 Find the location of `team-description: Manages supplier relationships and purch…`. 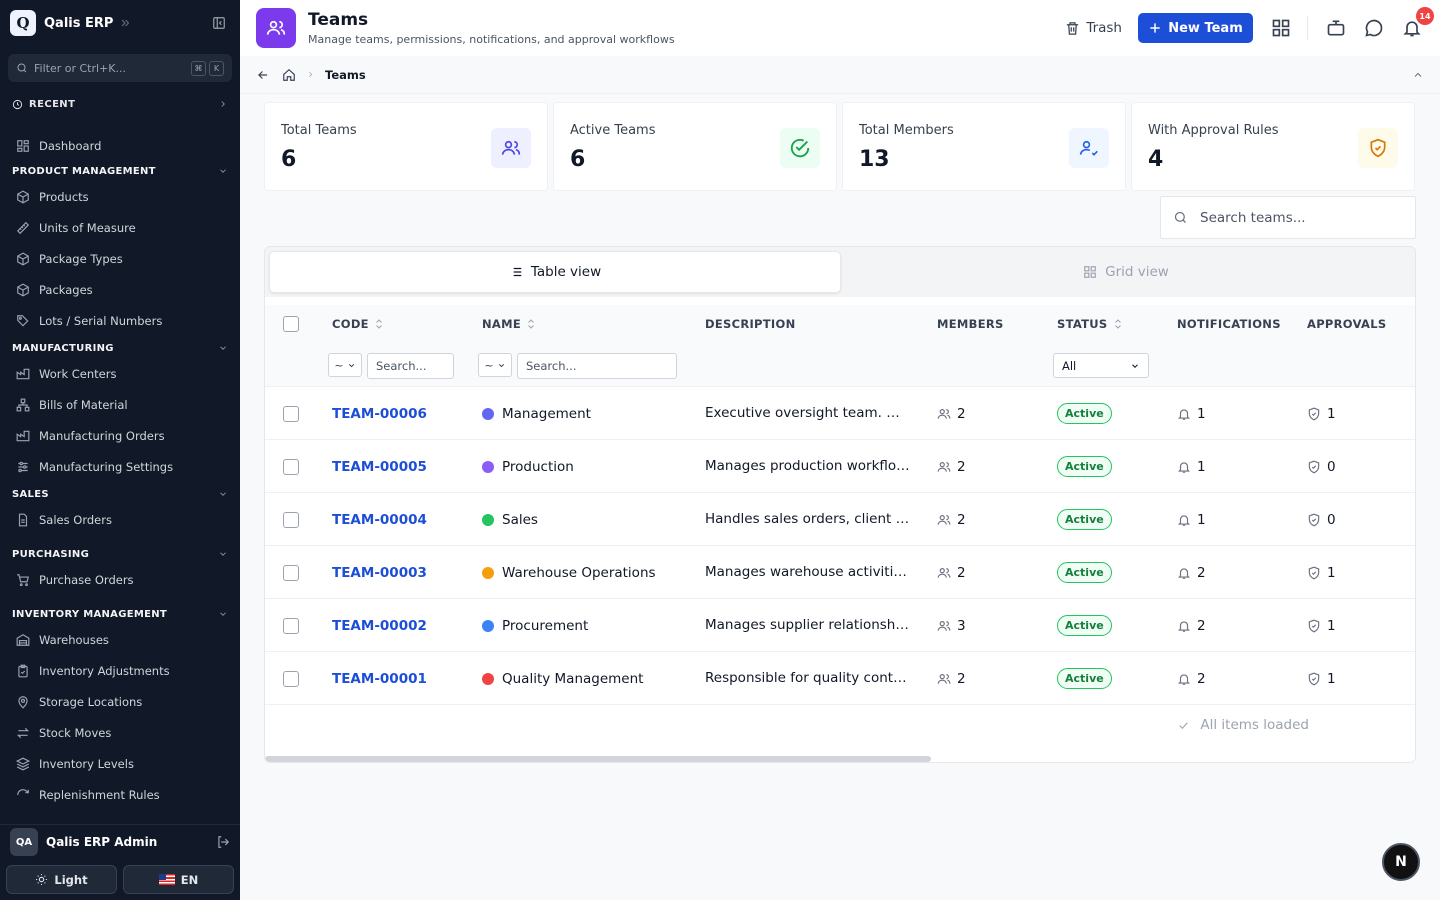

team-description: Manages supplier relationships and purch… is located at coordinates (807, 625).